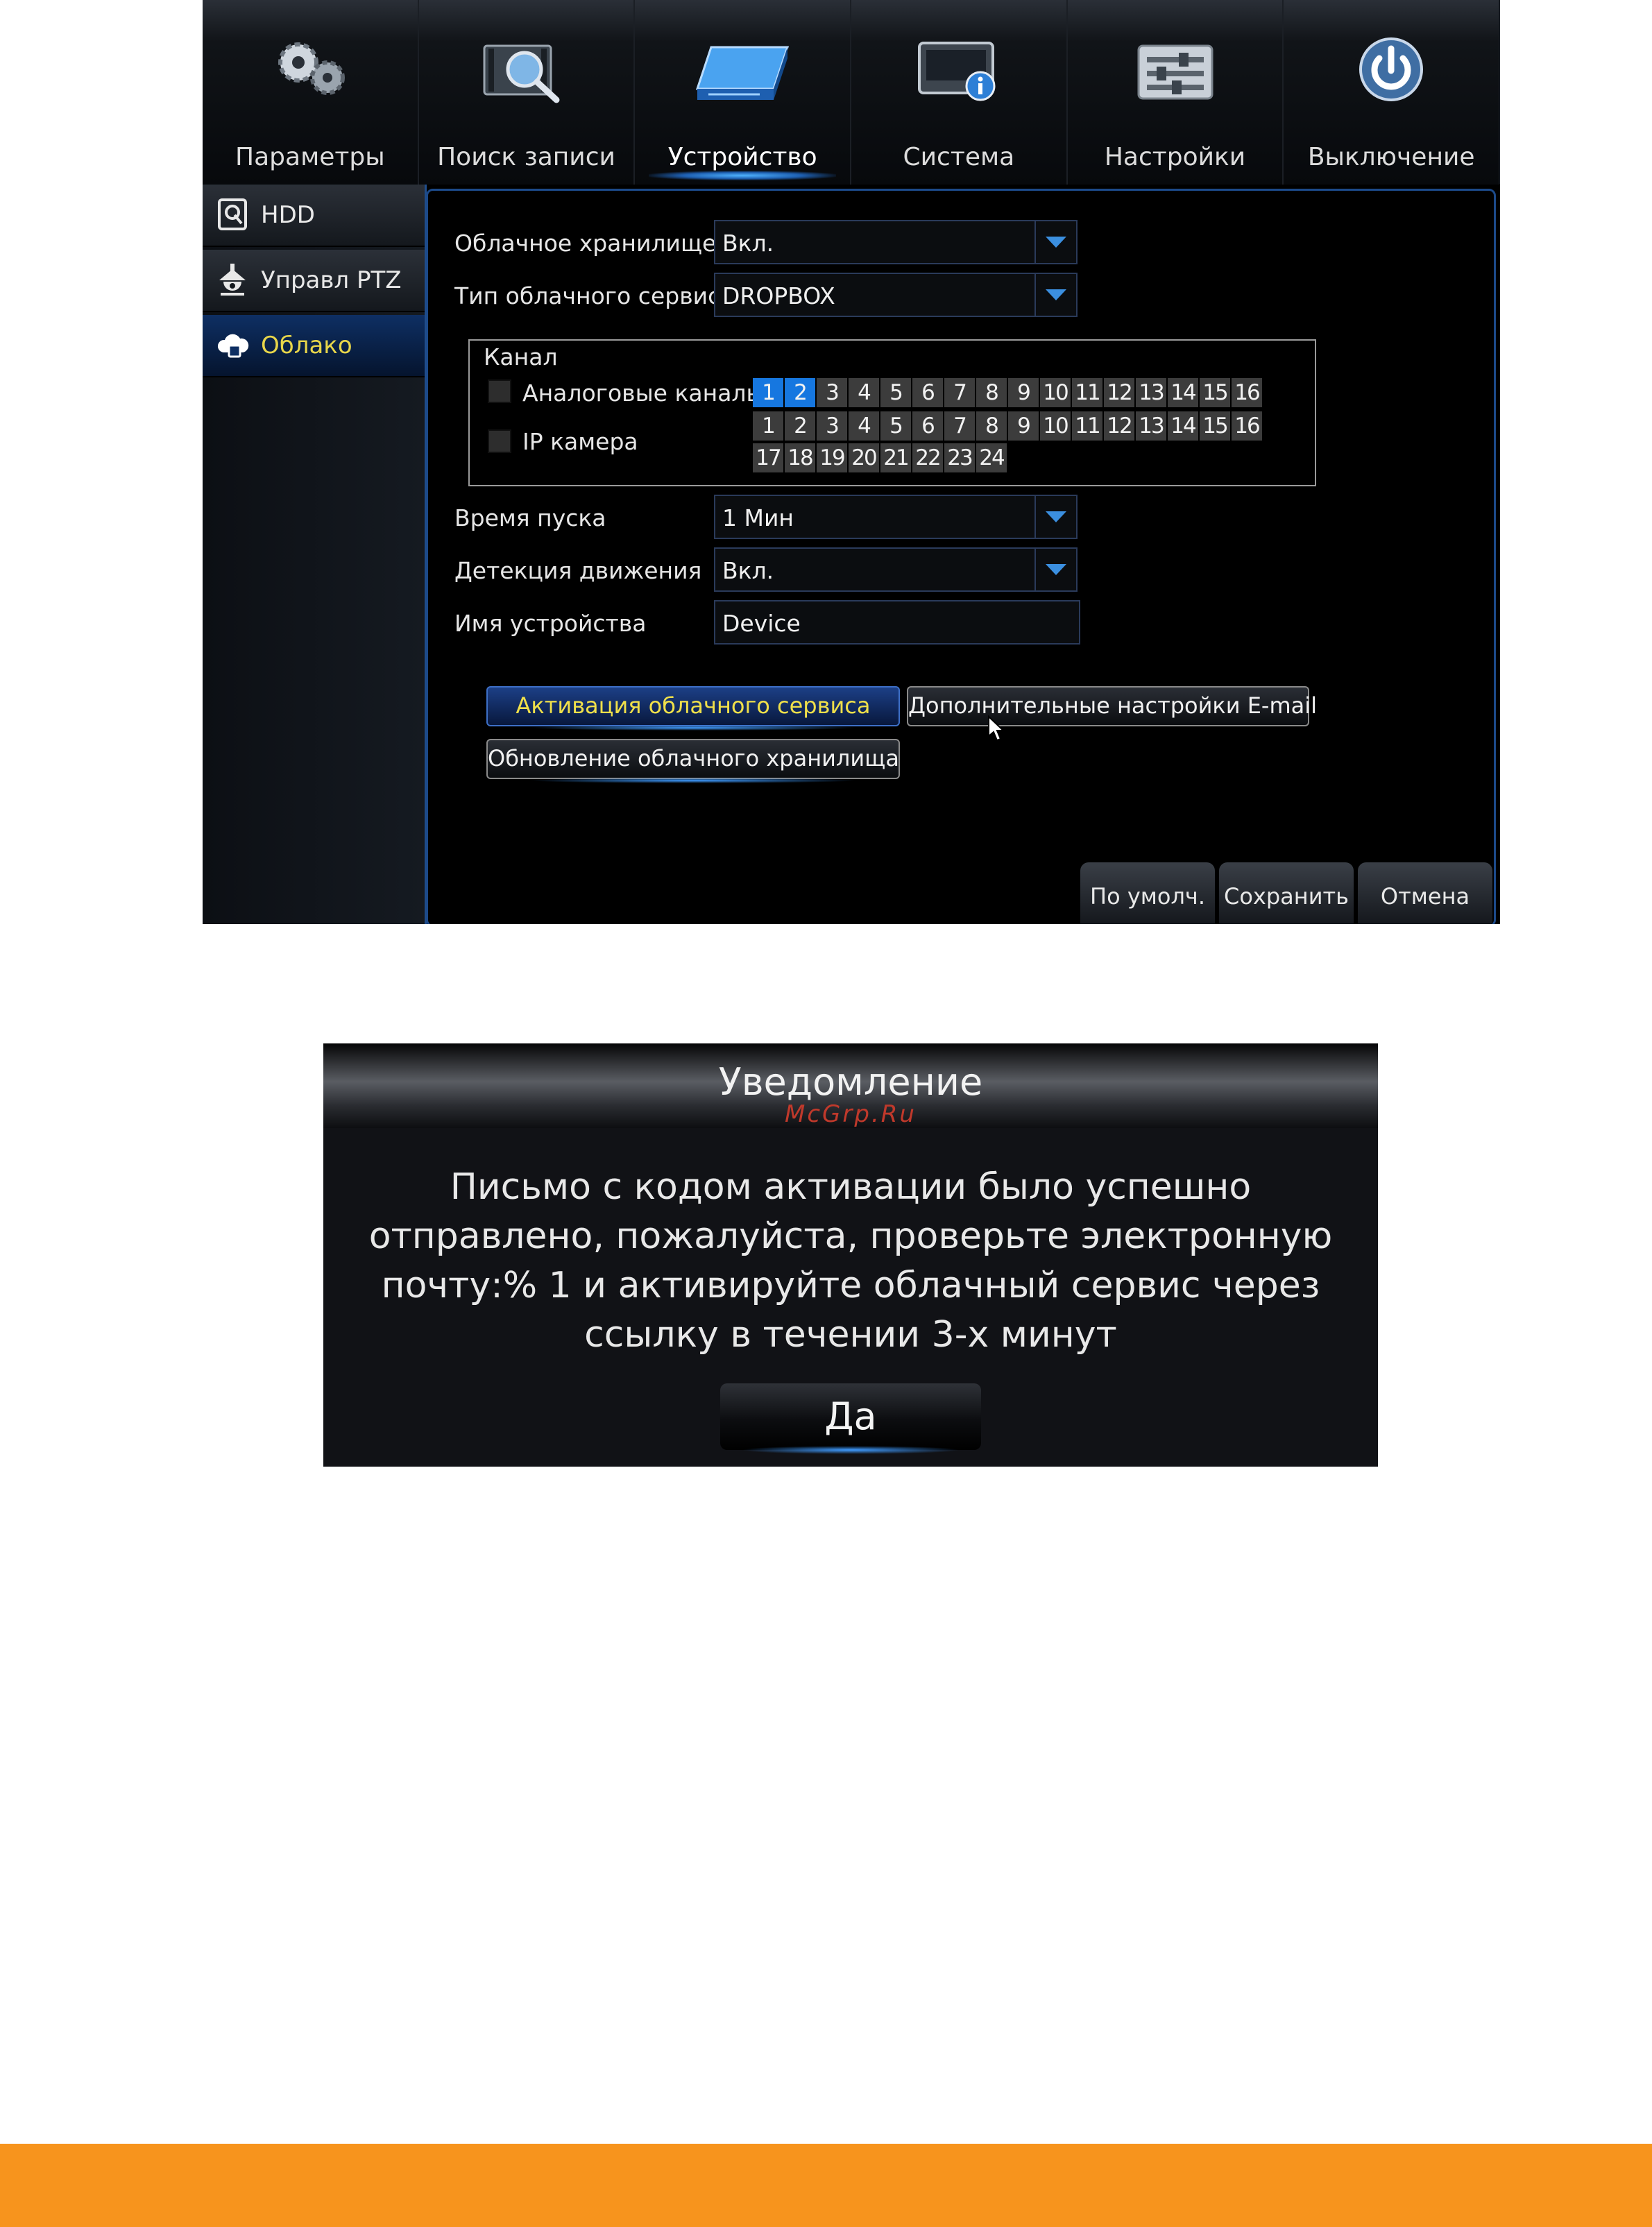  I want to click on save-button: Сохранить, so click(1286, 893).